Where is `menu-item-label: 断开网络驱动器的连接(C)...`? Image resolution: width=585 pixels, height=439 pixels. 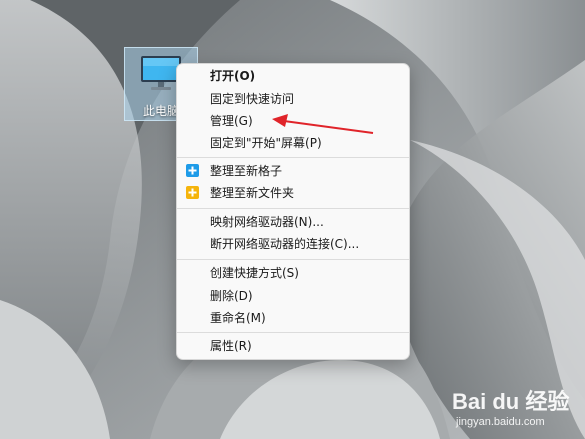 menu-item-label: 断开网络驱动器的连接(C)... is located at coordinates (285, 244).